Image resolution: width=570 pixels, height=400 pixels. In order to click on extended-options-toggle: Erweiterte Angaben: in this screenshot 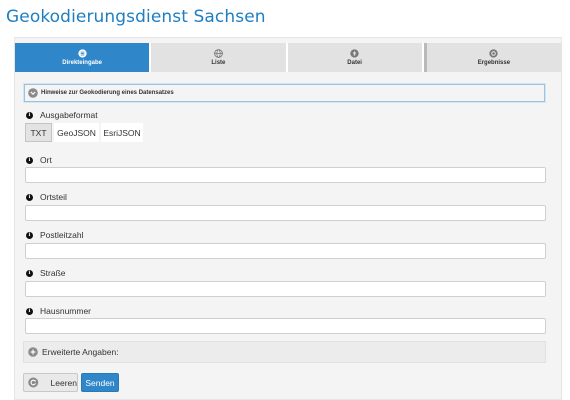, I will do `click(284, 352)`.